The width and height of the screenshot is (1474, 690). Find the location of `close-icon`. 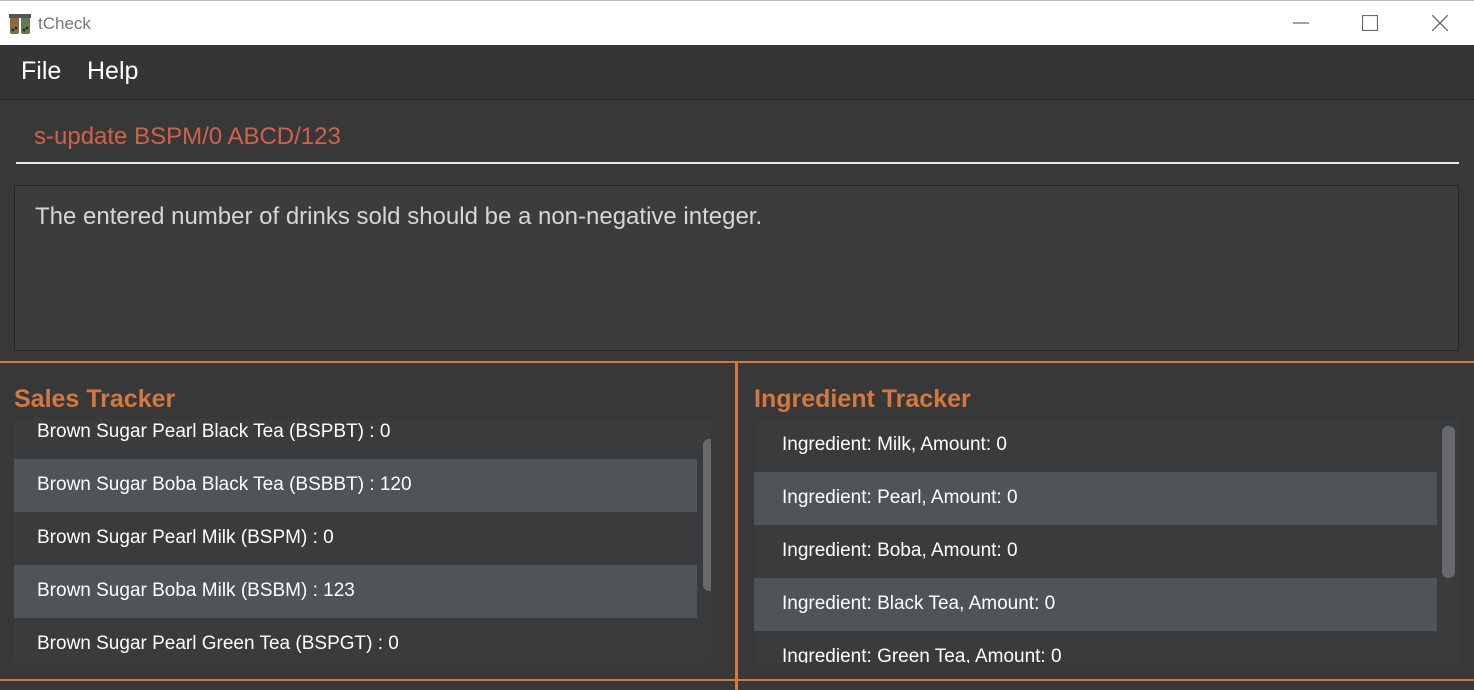

close-icon is located at coordinates (1440, 23).